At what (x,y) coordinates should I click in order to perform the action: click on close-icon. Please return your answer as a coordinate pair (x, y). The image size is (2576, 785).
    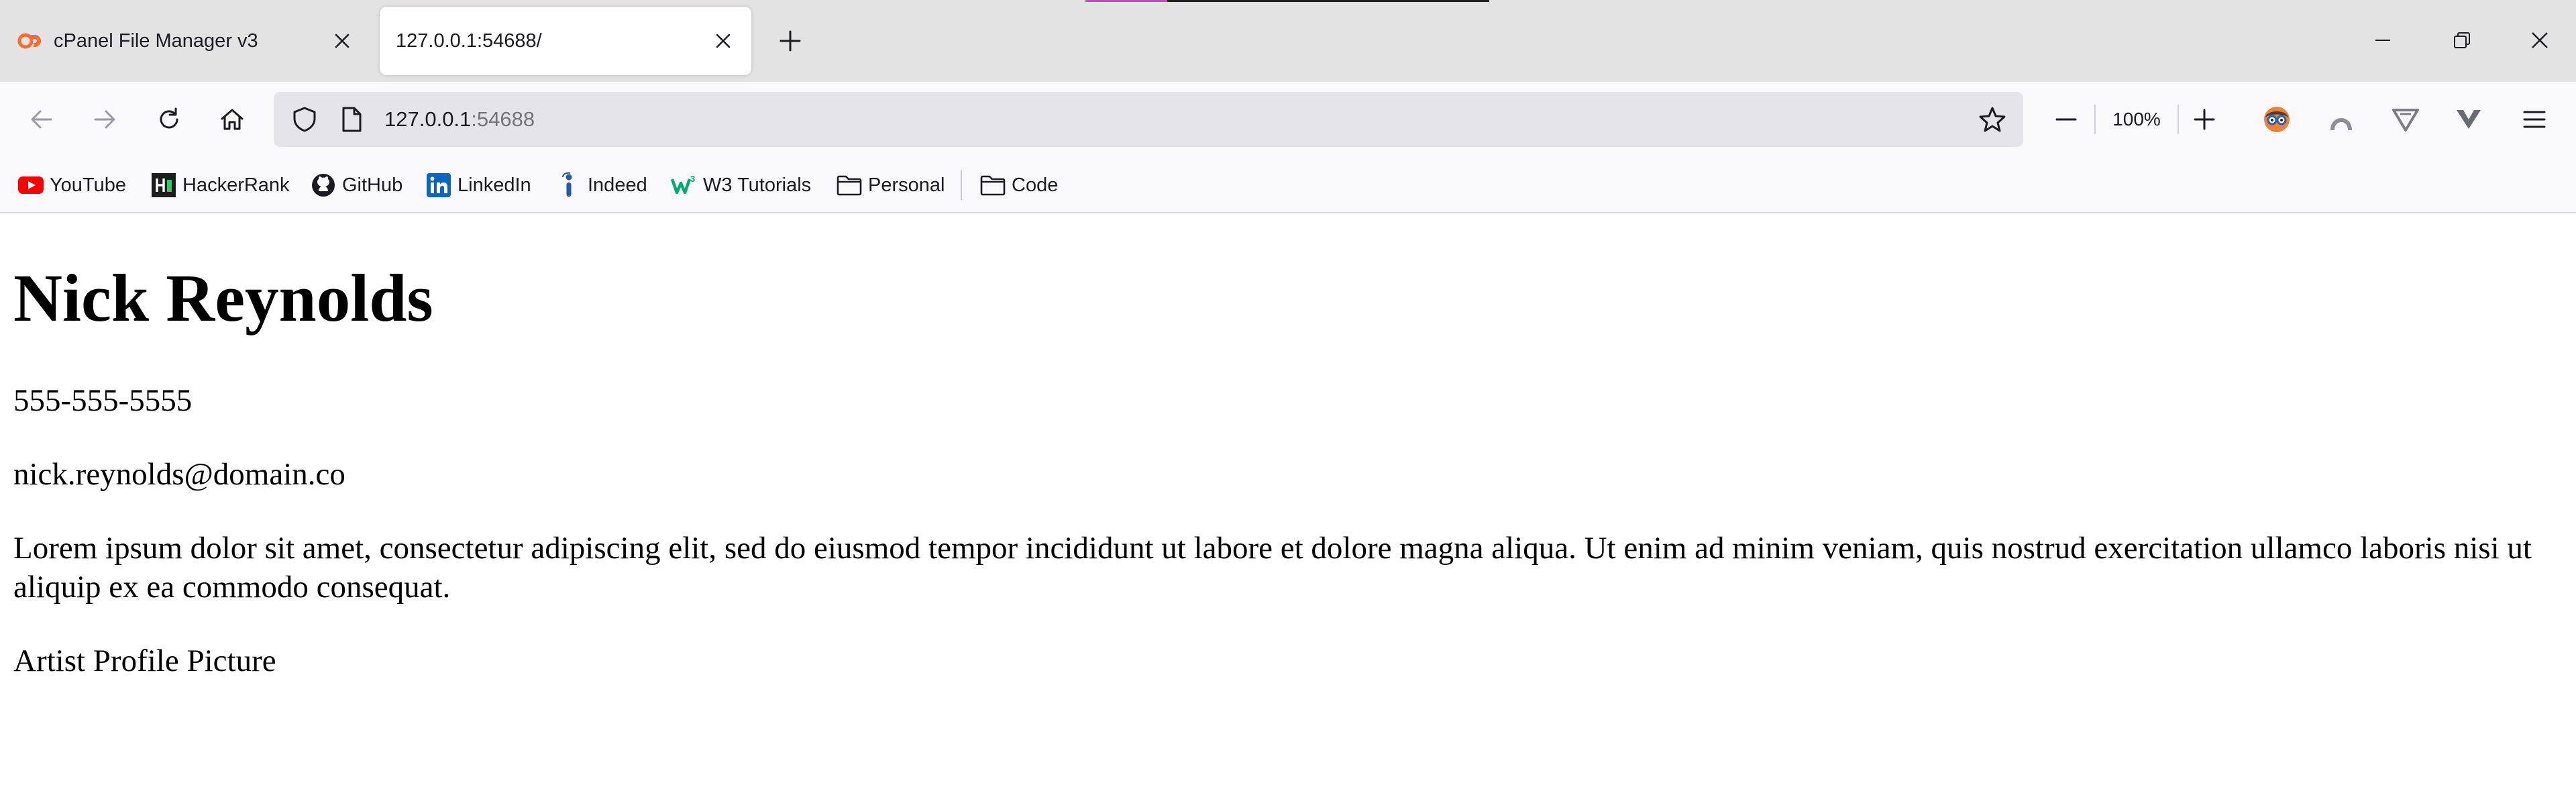
    Looking at the image, I should click on (2540, 40).